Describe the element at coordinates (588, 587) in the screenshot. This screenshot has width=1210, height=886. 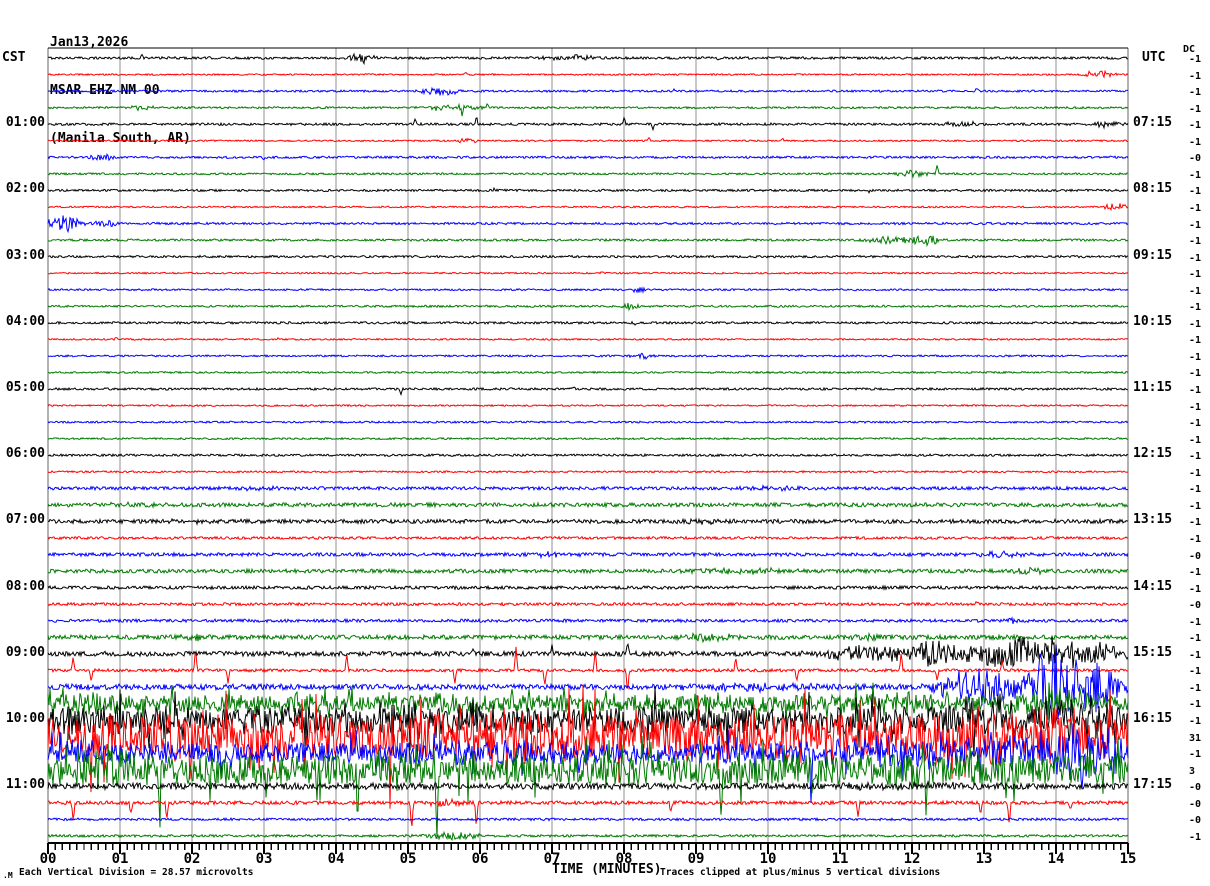
I see `trace-0800-cst` at that location.